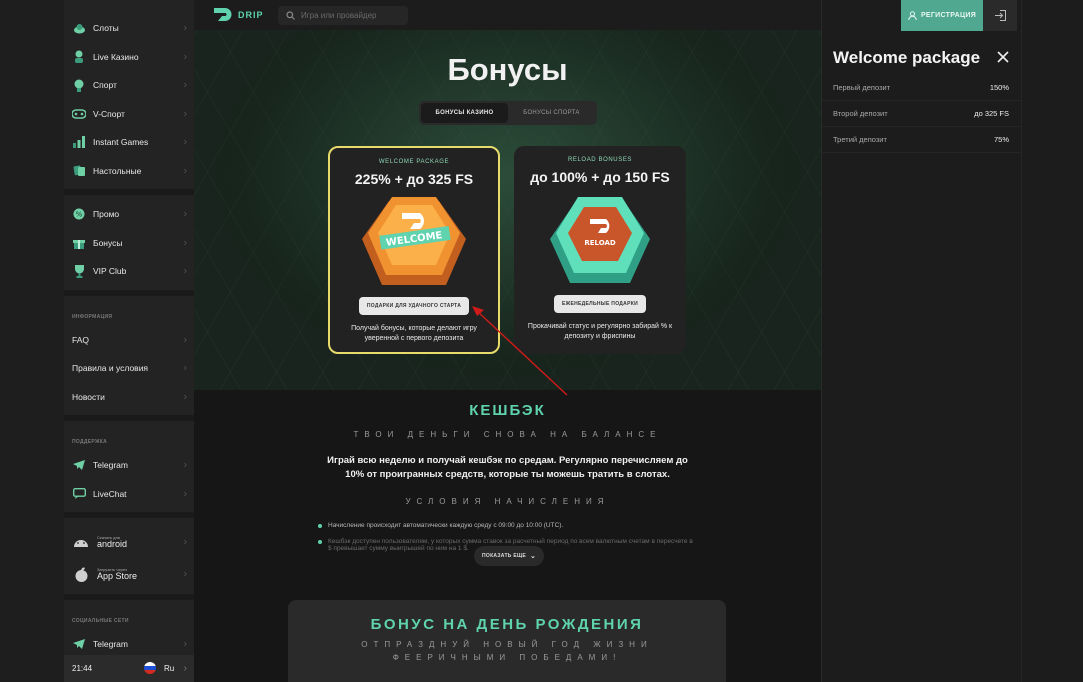 The image size is (1083, 682). Describe the element at coordinates (860, 139) in the screenshot. I see `deposit-label: Третий депозит` at that location.